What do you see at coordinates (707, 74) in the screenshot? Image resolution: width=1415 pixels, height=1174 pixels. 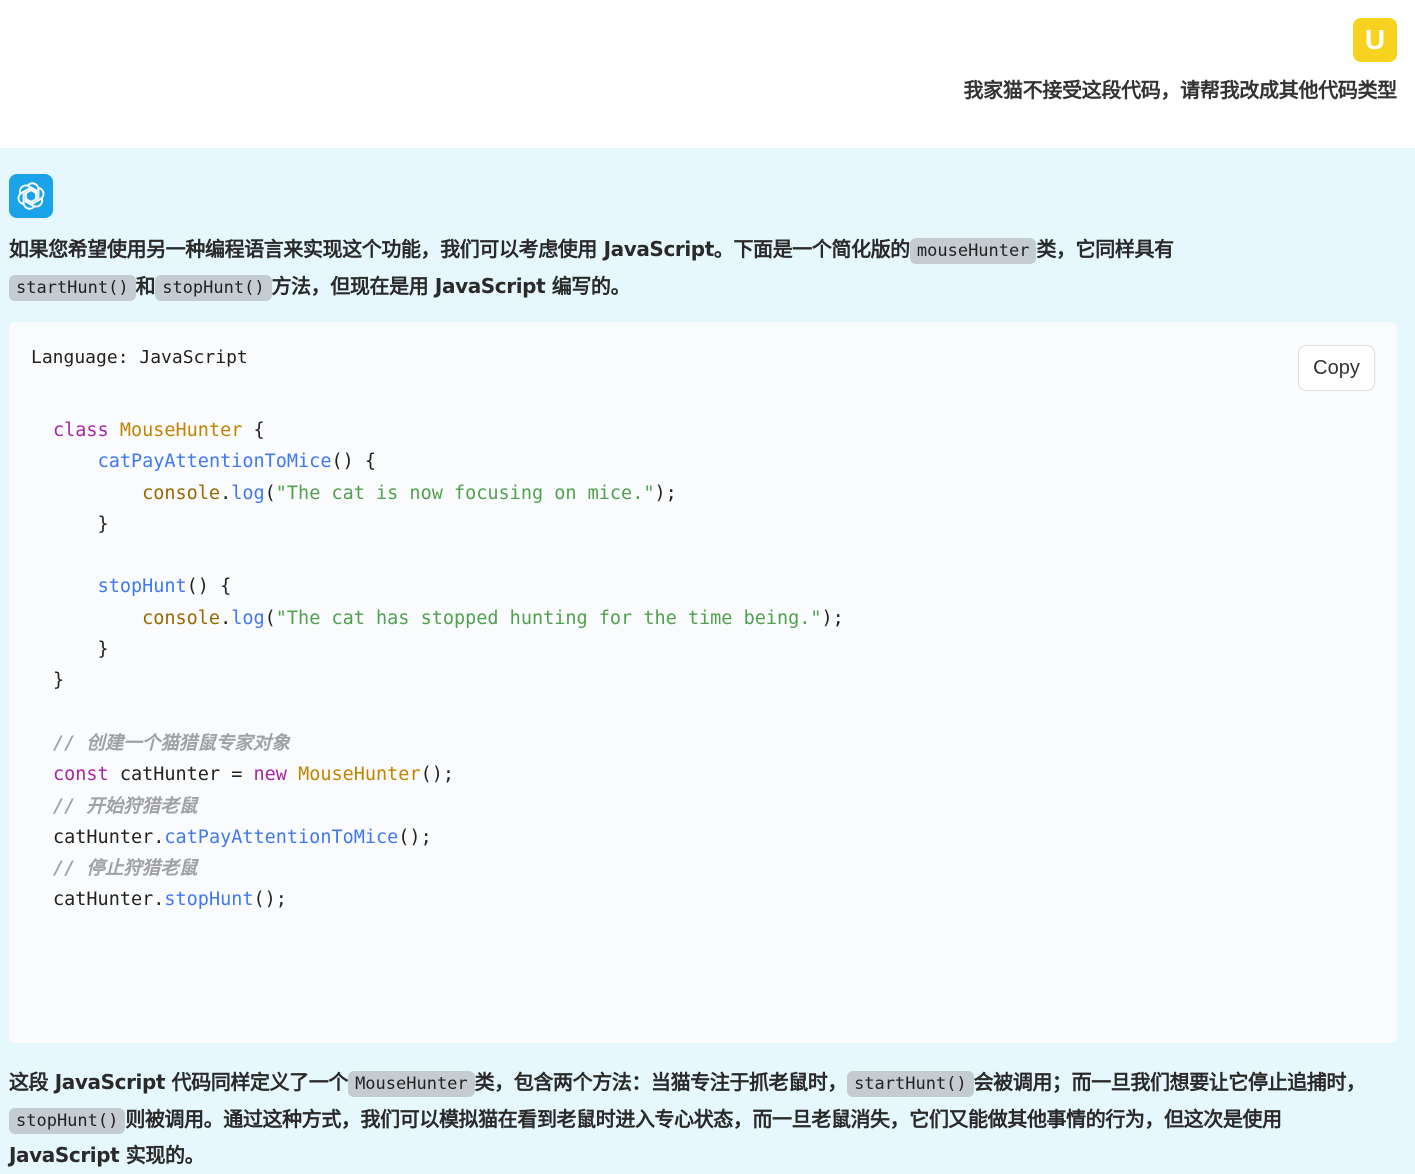 I see `user-message-row: U 我家猫不接受这段代码，请帮我改成其他代码类型` at bounding box center [707, 74].